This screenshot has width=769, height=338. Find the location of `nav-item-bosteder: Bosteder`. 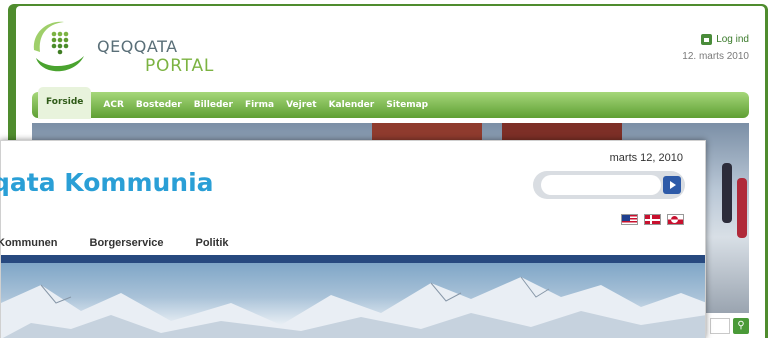

nav-item-bosteder: Bosteder is located at coordinates (159, 105).